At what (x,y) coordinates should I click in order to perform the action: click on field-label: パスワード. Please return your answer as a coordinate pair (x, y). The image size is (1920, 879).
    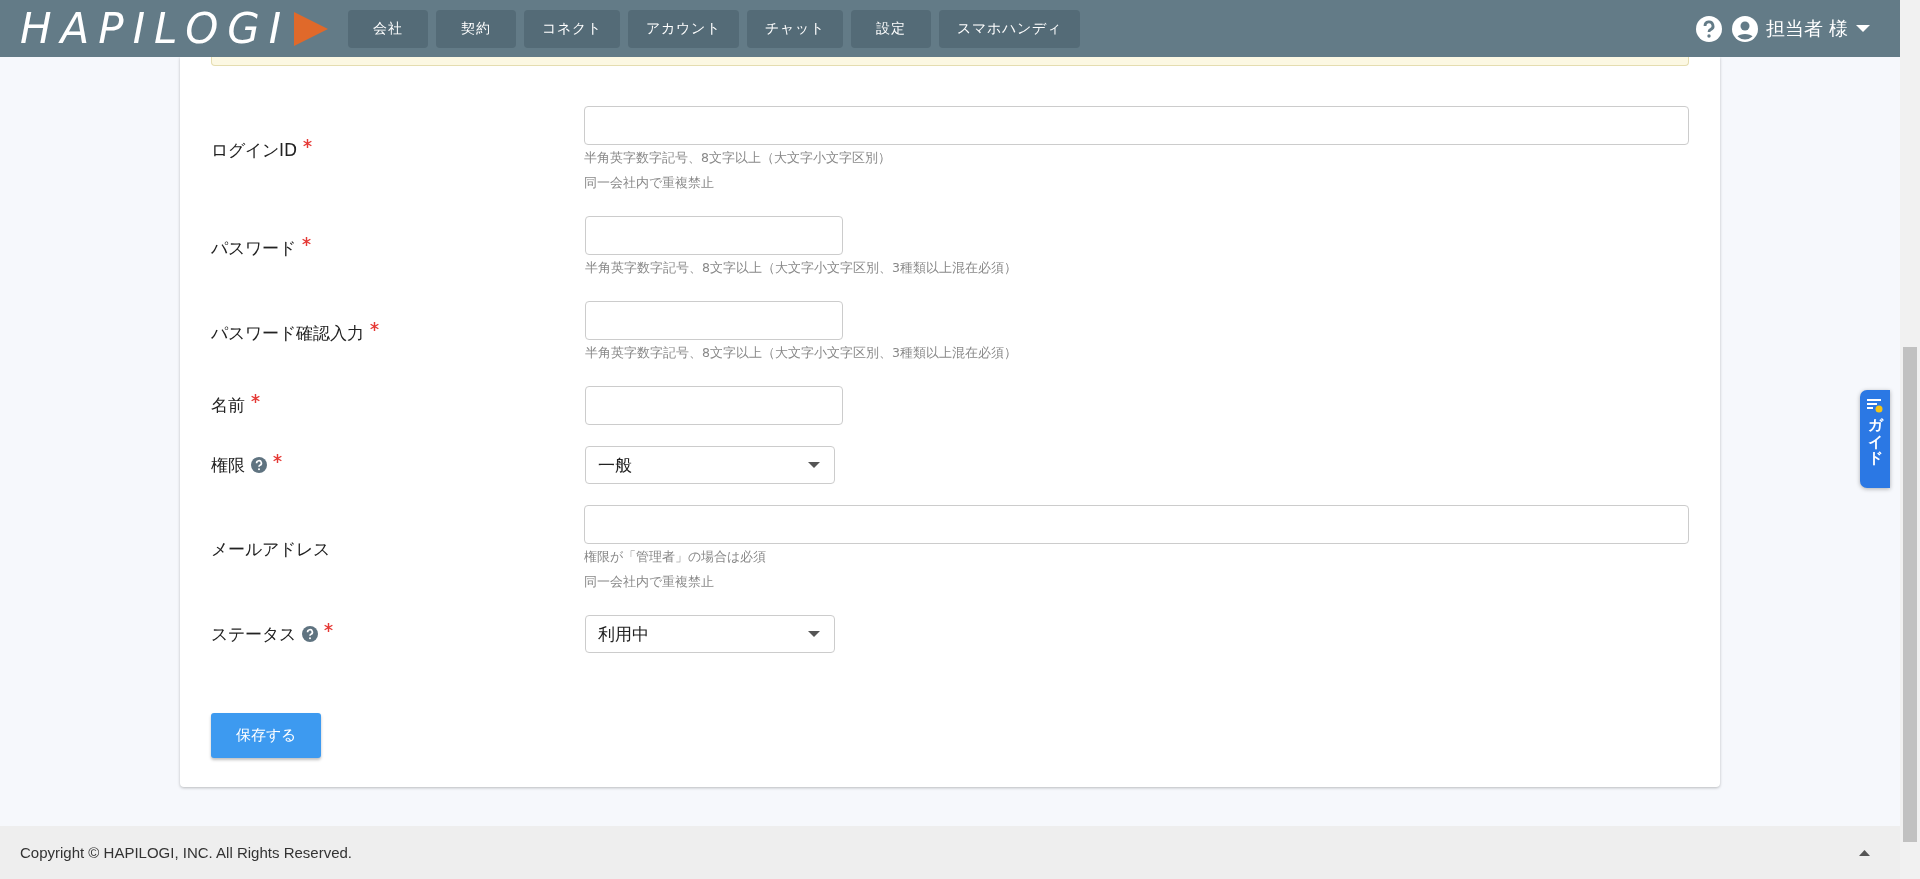
    Looking at the image, I should click on (253, 248).